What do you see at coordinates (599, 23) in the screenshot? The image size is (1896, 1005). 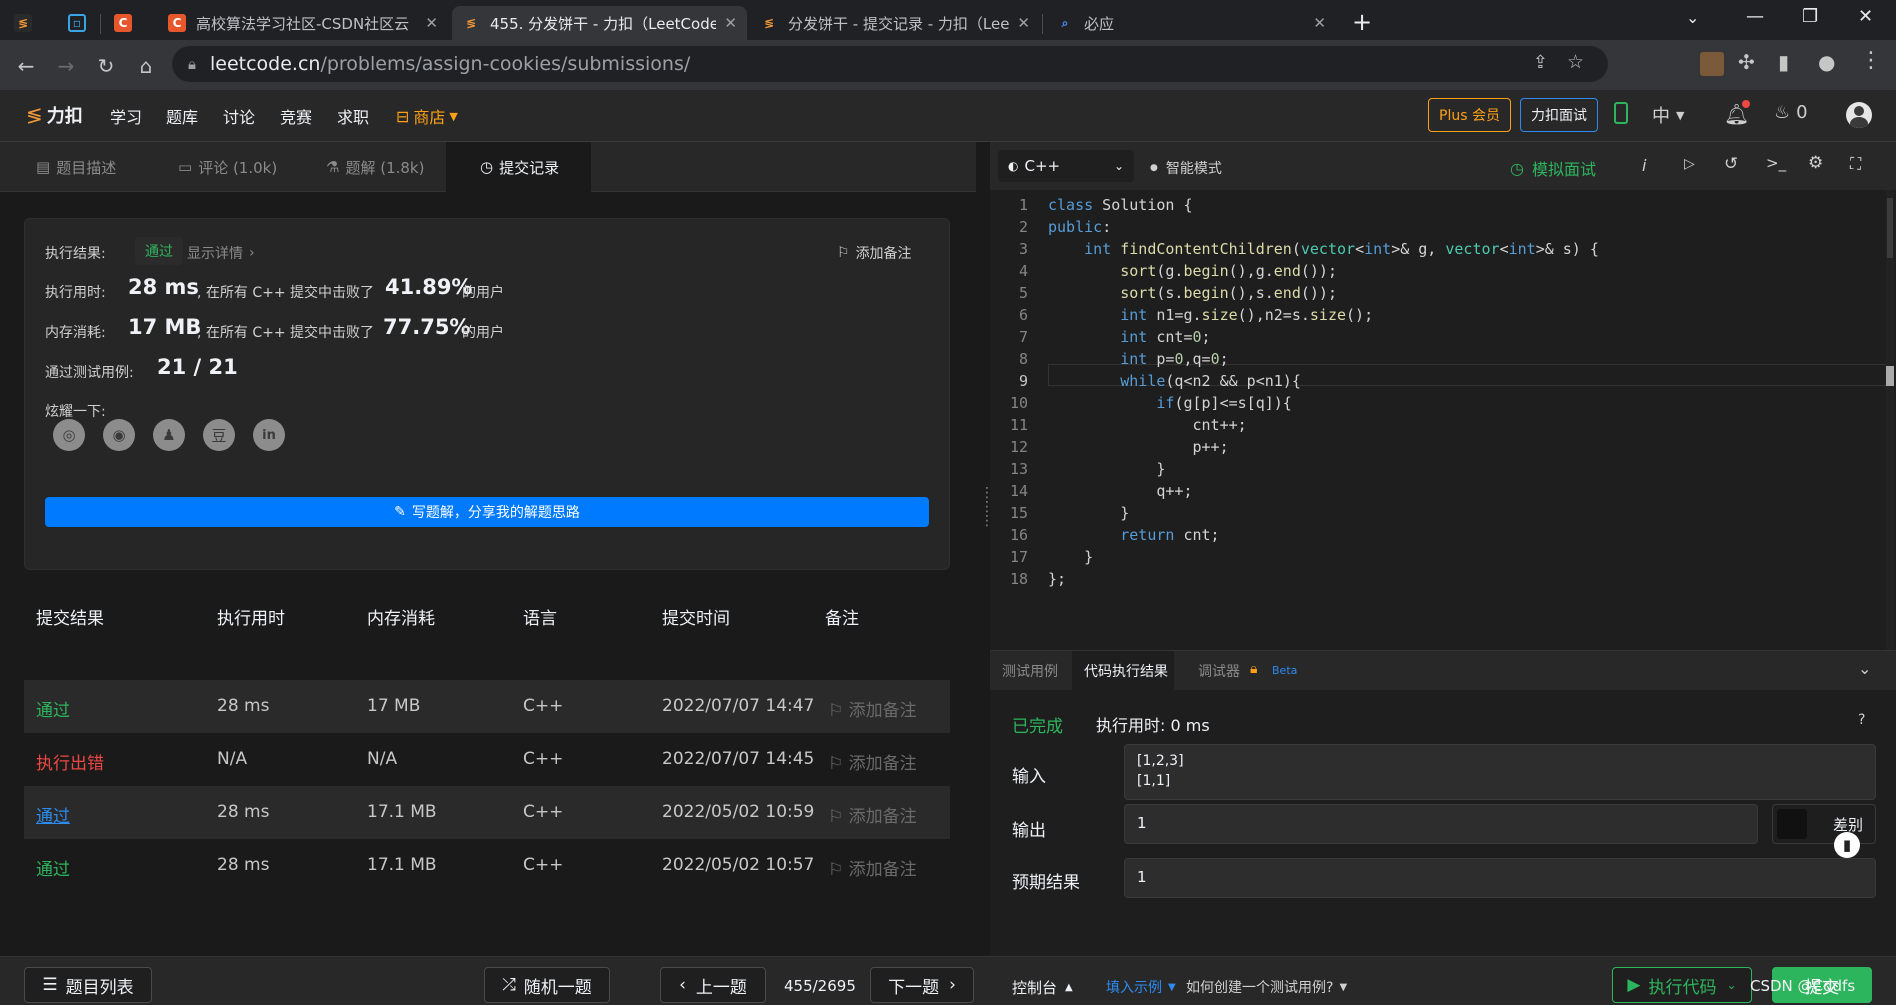 I see `browser-tab-active: ≶ 455. 分发饼干 - 力扣（LeetCode） ✕` at bounding box center [599, 23].